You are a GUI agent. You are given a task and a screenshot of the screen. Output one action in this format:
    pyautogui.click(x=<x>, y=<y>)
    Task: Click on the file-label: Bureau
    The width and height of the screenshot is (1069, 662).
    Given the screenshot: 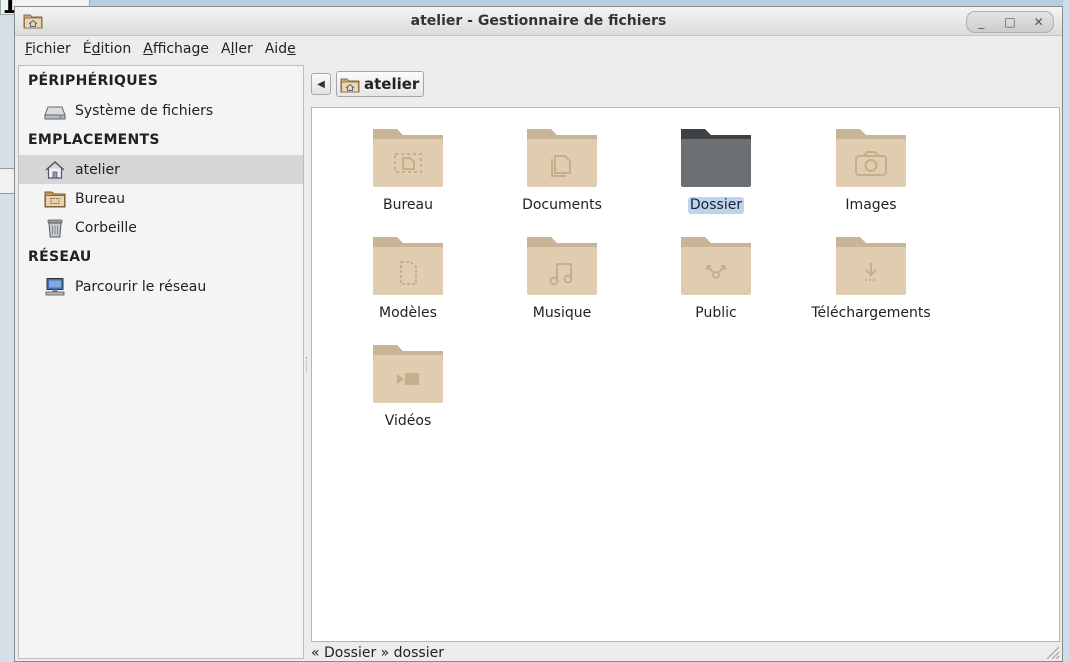 What is the action you would take?
    pyautogui.click(x=408, y=205)
    